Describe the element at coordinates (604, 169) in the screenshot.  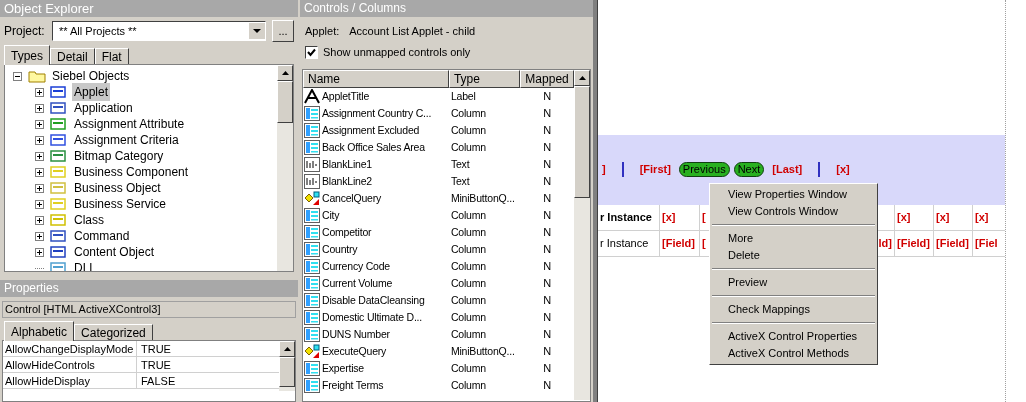
I see `nav-link: ]` at that location.